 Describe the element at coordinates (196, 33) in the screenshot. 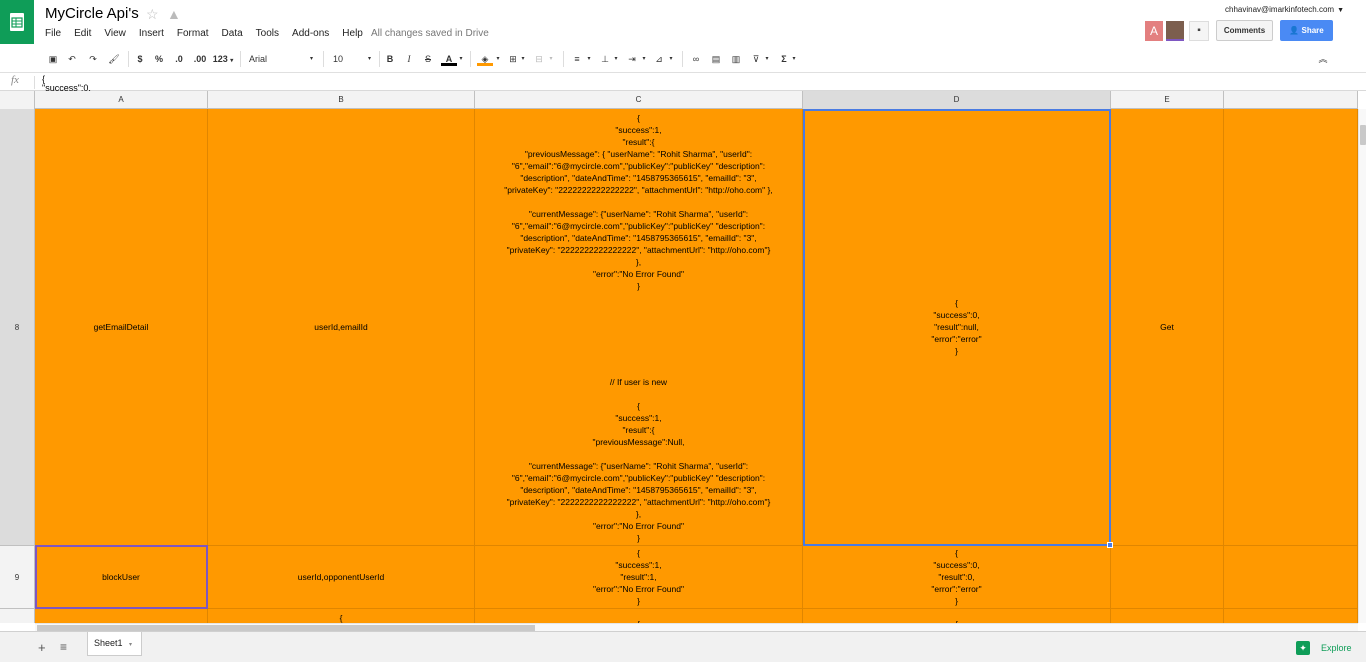

I see `menu-format: Format` at that location.